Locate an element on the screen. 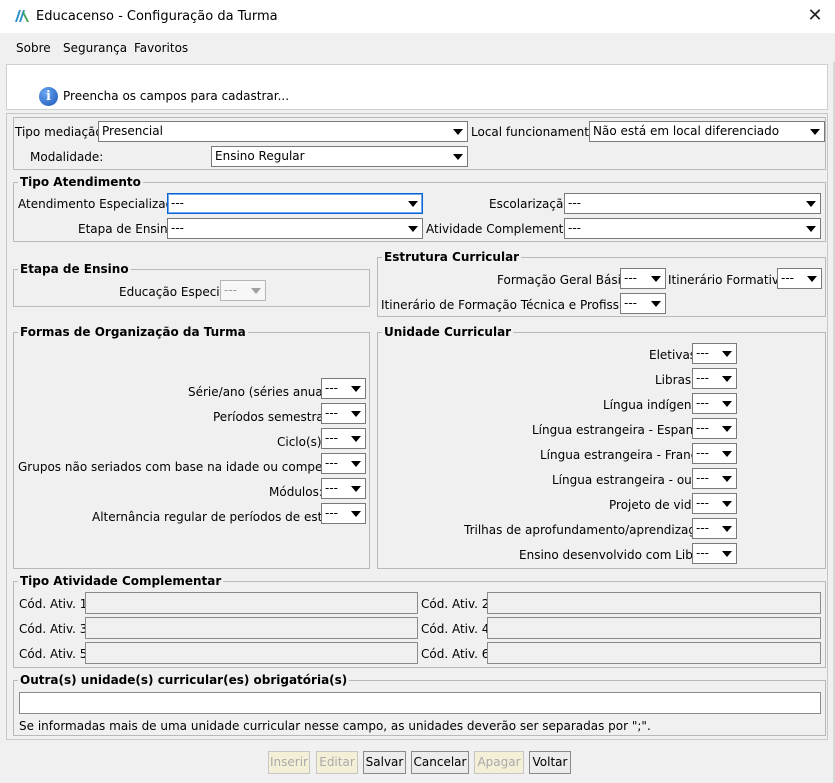 The image size is (835, 783). tipo-atendimento-title: Tipo Atendimento is located at coordinates (80, 182).